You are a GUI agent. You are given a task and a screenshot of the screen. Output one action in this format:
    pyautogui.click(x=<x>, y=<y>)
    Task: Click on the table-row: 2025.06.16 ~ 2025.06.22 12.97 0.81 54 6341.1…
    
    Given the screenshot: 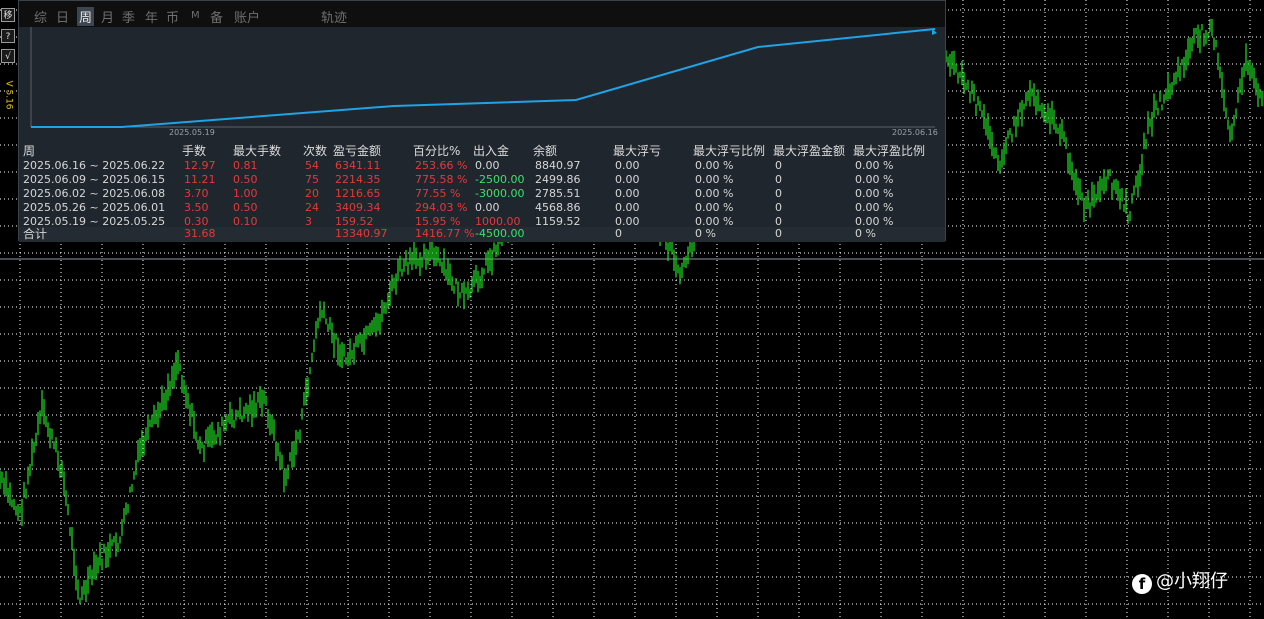 What is the action you would take?
    pyautogui.click(x=482, y=166)
    